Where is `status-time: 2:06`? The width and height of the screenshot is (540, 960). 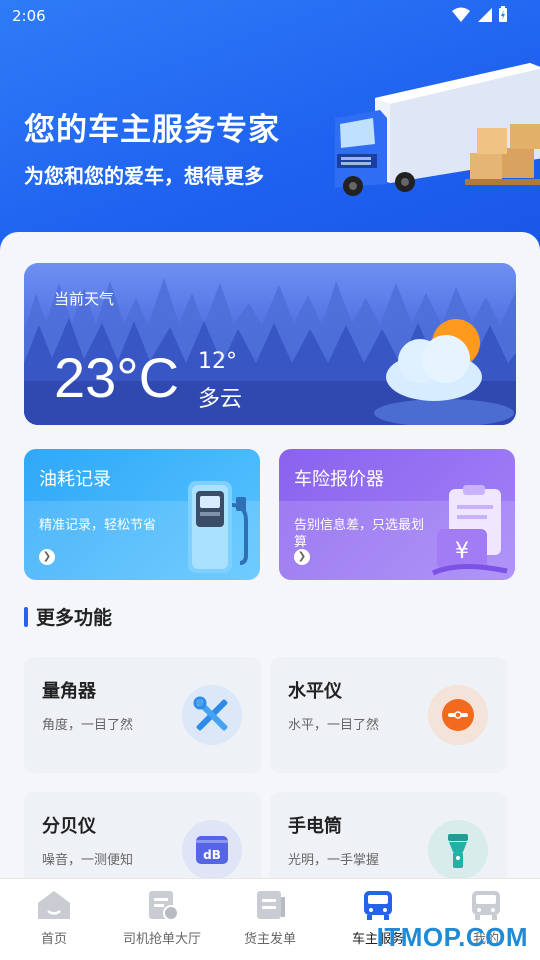 status-time: 2:06 is located at coordinates (29, 16).